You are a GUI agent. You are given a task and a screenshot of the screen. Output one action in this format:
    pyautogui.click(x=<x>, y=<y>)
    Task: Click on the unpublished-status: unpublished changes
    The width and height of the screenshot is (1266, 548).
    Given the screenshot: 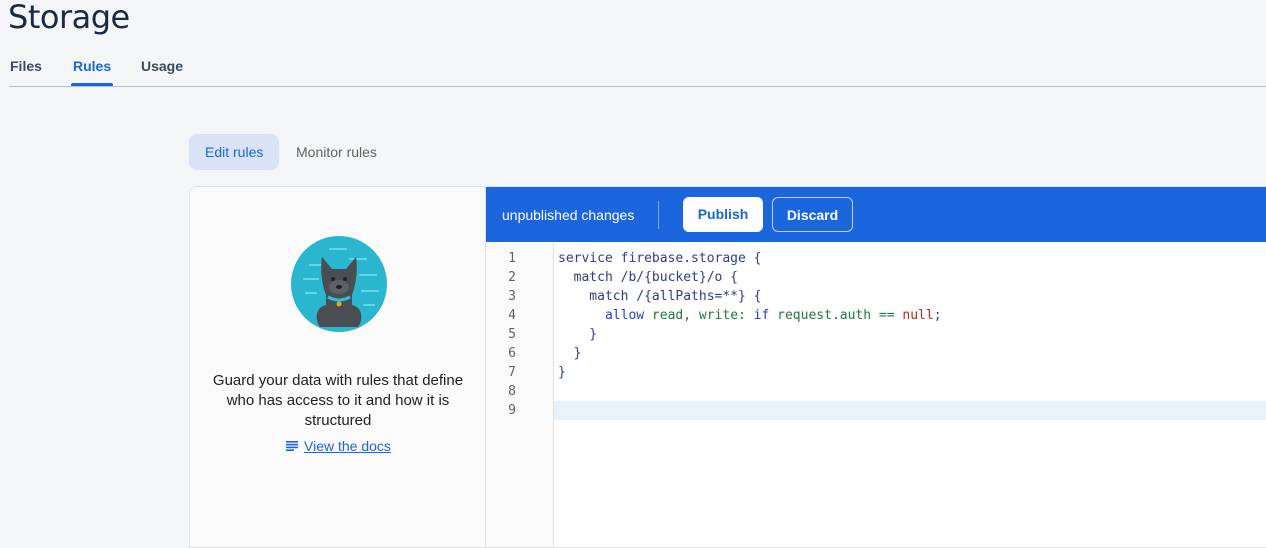 What is the action you would take?
    pyautogui.click(x=568, y=215)
    